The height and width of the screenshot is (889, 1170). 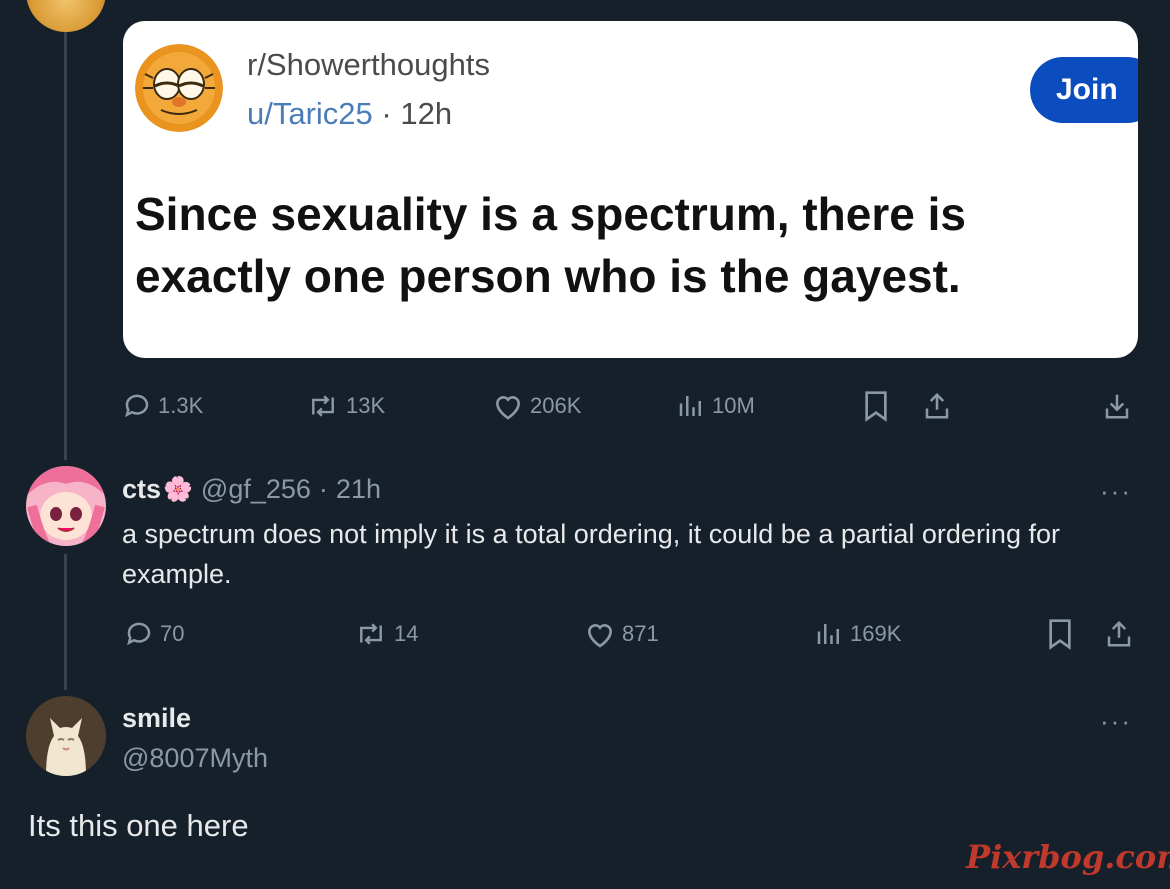 What do you see at coordinates (156, 718) in the screenshot?
I see `main-tweet-display-name: smile` at bounding box center [156, 718].